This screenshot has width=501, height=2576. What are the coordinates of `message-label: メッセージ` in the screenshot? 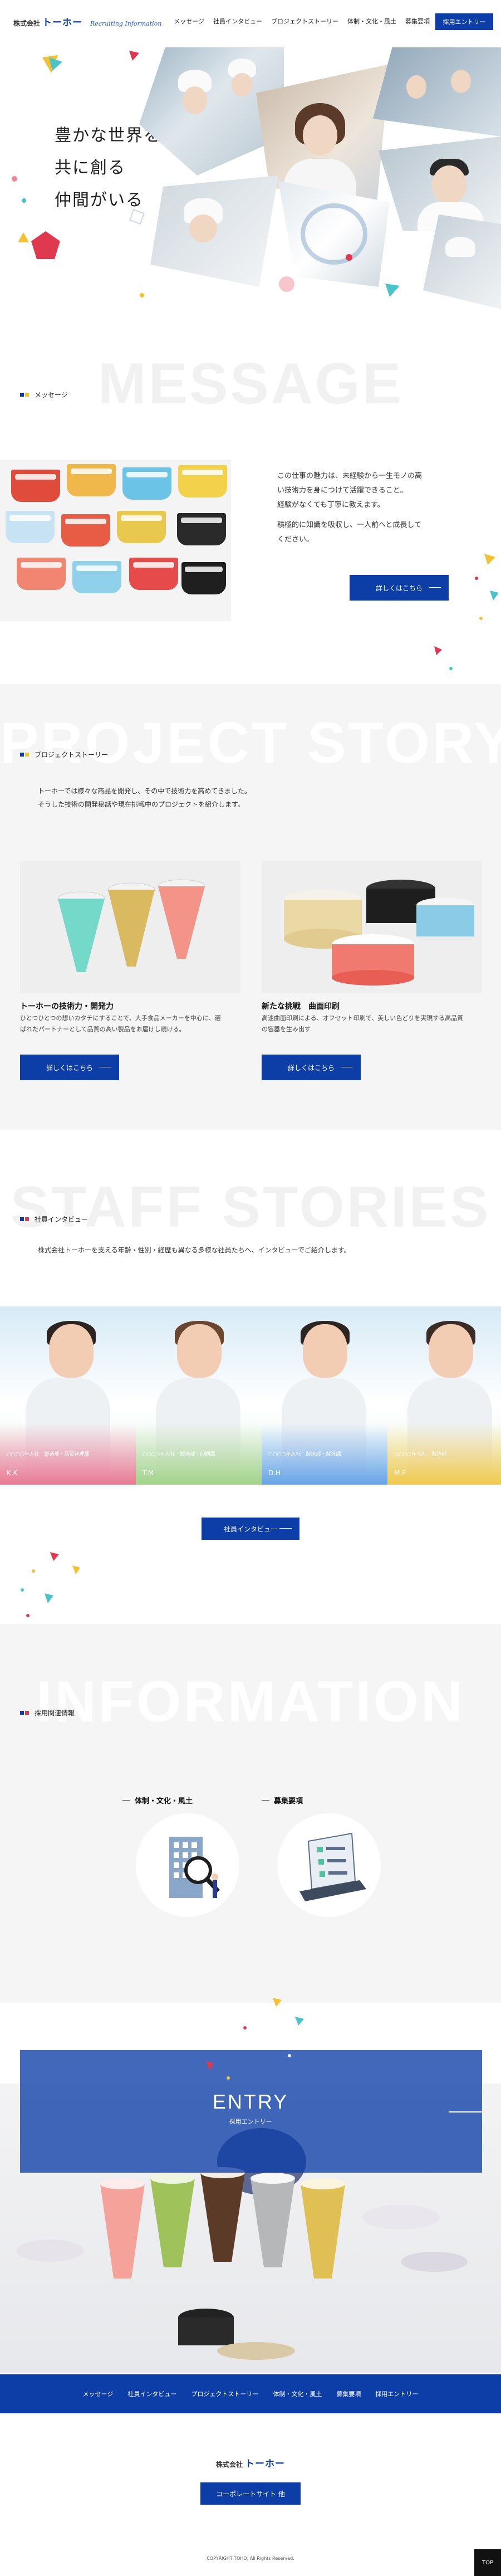 It's located at (44, 394).